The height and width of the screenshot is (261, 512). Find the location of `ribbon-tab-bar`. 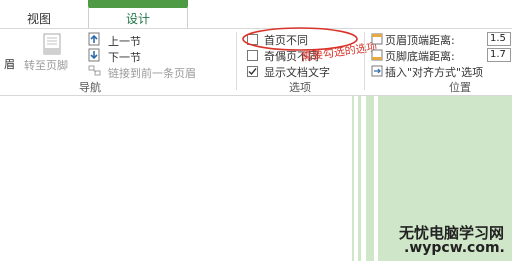

ribbon-tab-bar is located at coordinates (256, 14).